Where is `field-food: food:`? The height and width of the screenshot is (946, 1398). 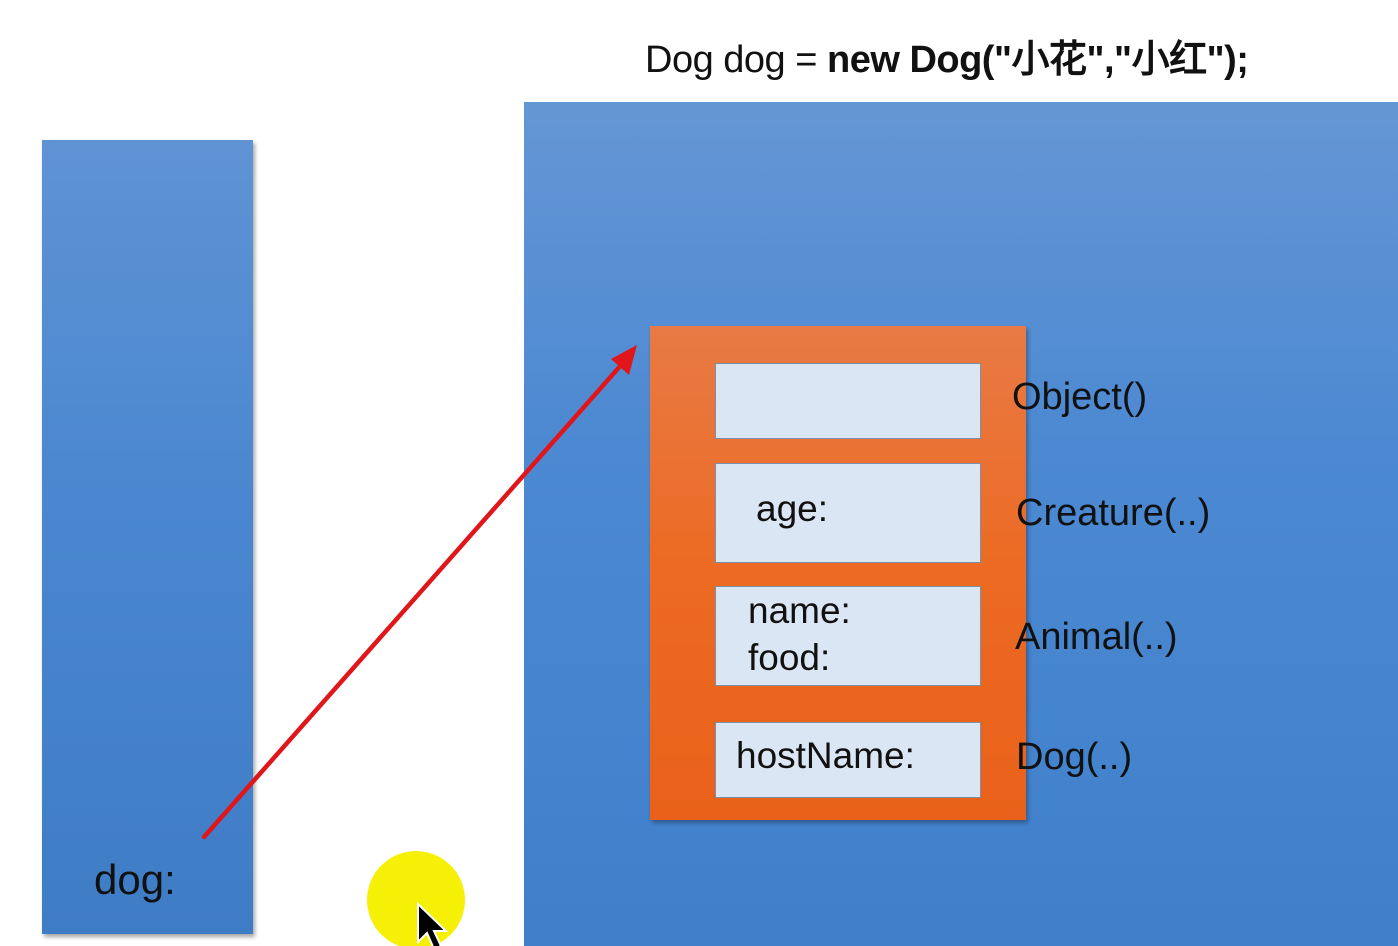 field-food: food: is located at coordinates (789, 657).